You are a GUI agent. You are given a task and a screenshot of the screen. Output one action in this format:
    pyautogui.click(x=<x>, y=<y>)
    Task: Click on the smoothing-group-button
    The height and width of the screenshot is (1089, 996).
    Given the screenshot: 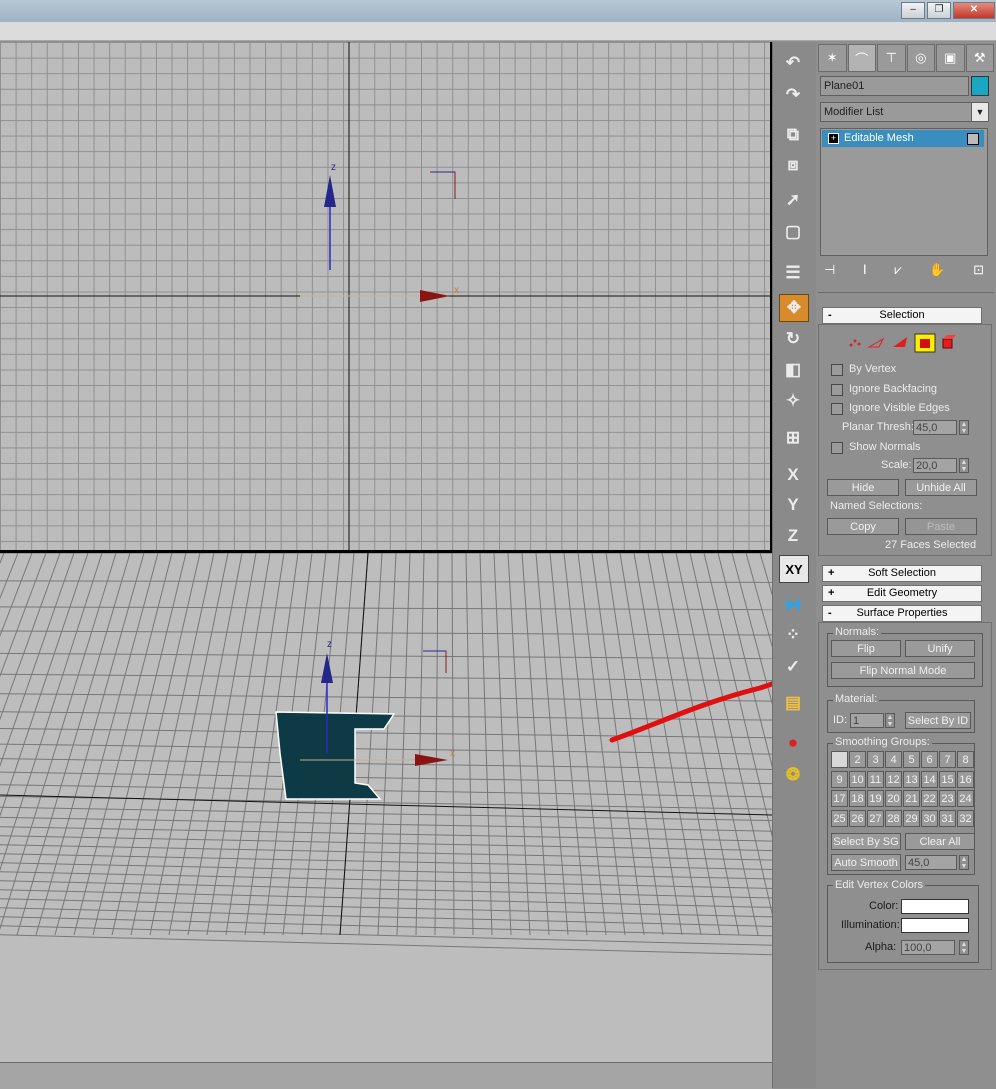 What is the action you would take?
    pyautogui.click(x=839, y=759)
    